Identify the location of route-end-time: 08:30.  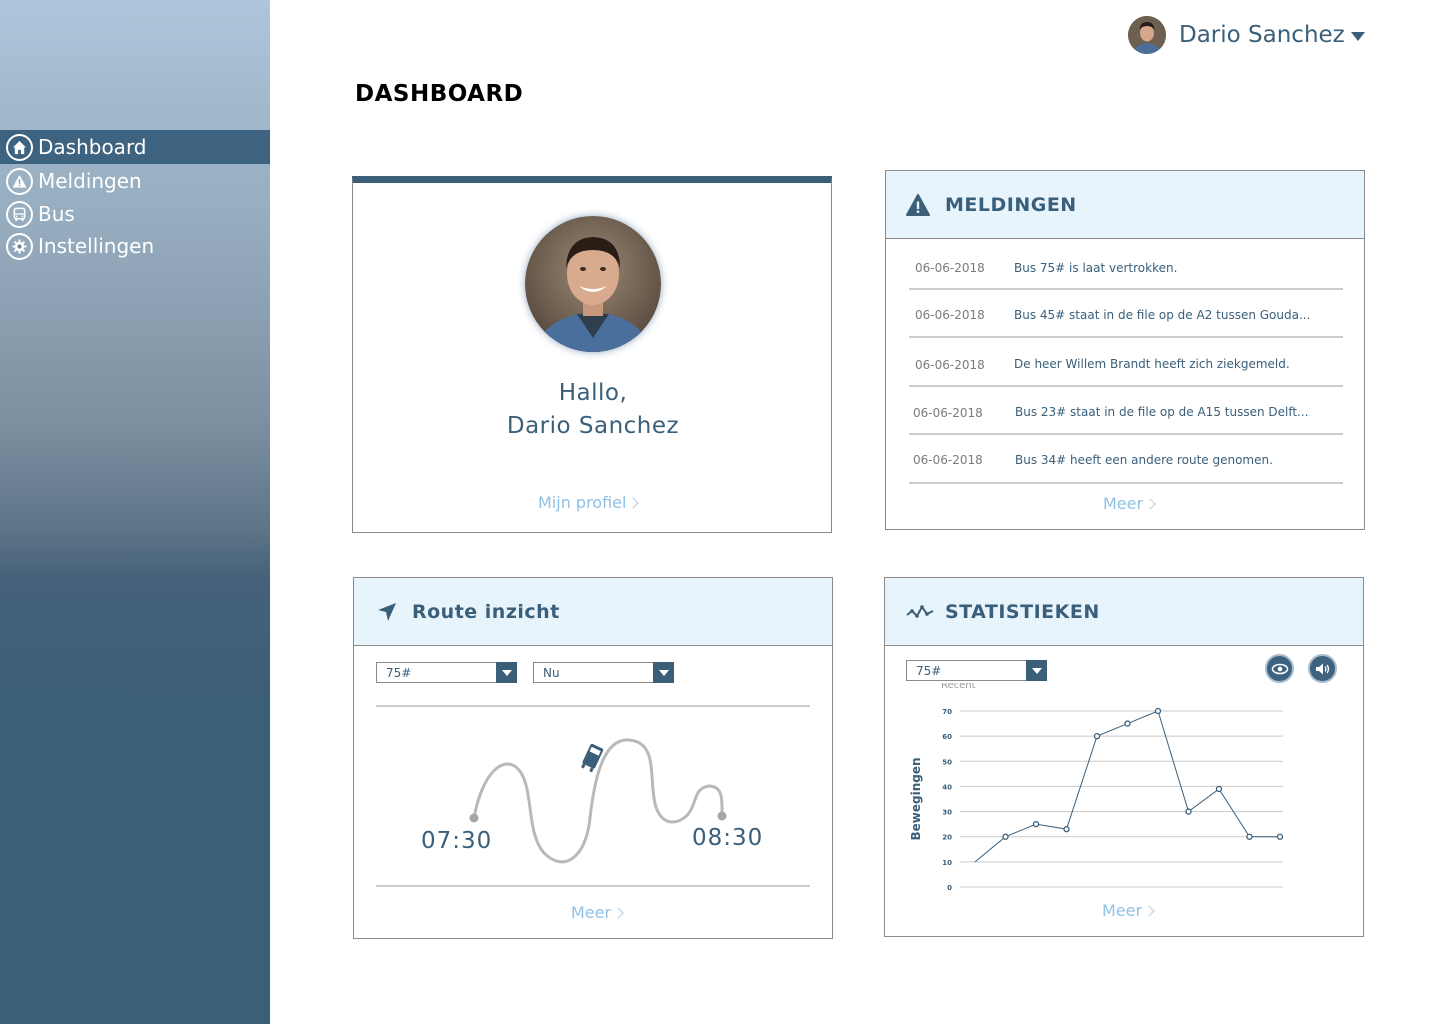
(728, 838).